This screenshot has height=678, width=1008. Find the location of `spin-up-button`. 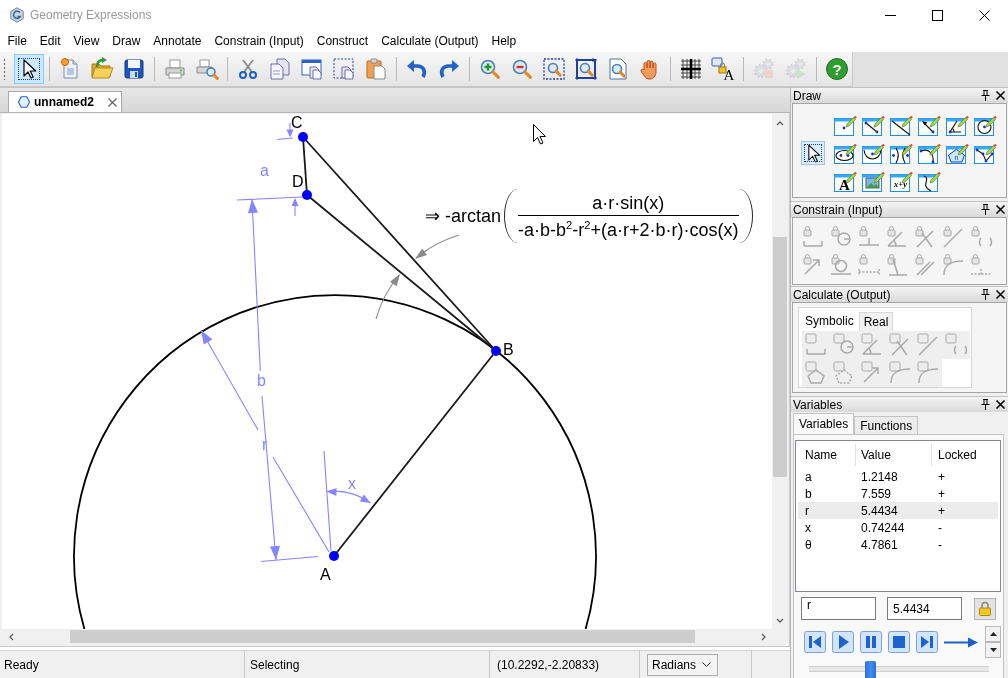

spin-up-button is located at coordinates (993, 634).